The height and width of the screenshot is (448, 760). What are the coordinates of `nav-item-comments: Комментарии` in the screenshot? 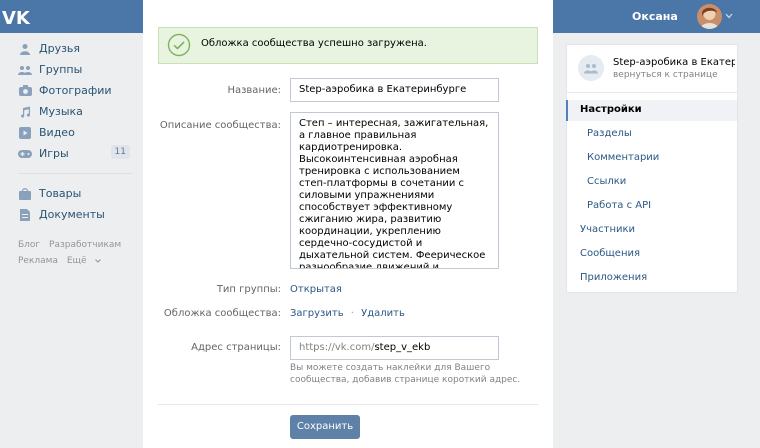 It's located at (623, 157).